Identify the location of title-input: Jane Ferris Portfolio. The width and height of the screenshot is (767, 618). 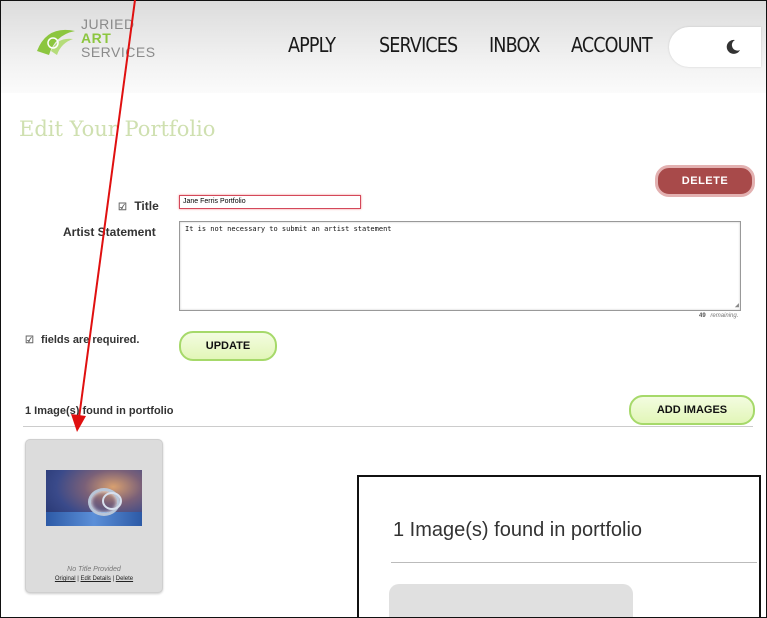
(270, 202).